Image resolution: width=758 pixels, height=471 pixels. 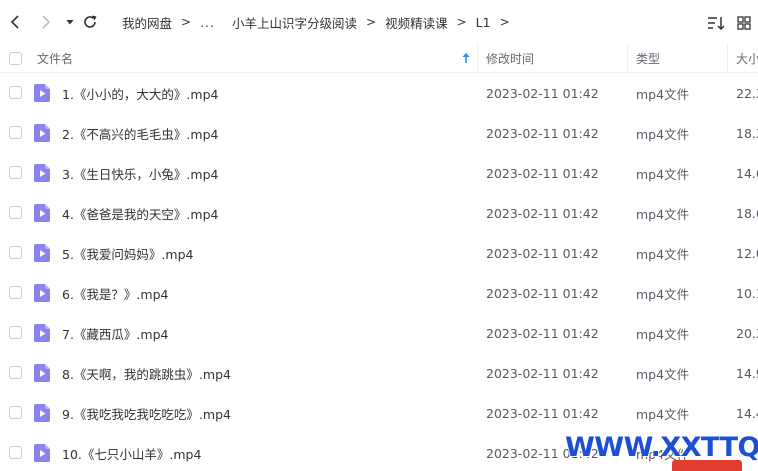 I want to click on table-row: 3.《生日快乐，小兔》.mp4 2023-02-11 01:42 mp4文件 14.6, so click(x=379, y=173).